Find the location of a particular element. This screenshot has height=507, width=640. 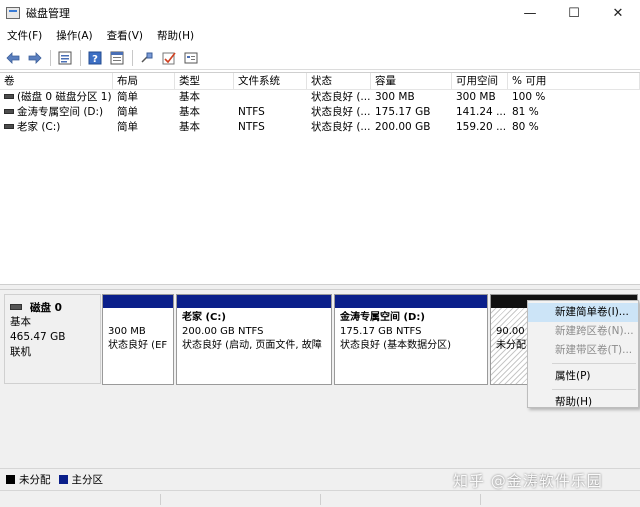

partition-d: 金涛专属空间 (D:) 175.17 GB NTFS 状态良好 (基本数据分区) is located at coordinates (411, 339).